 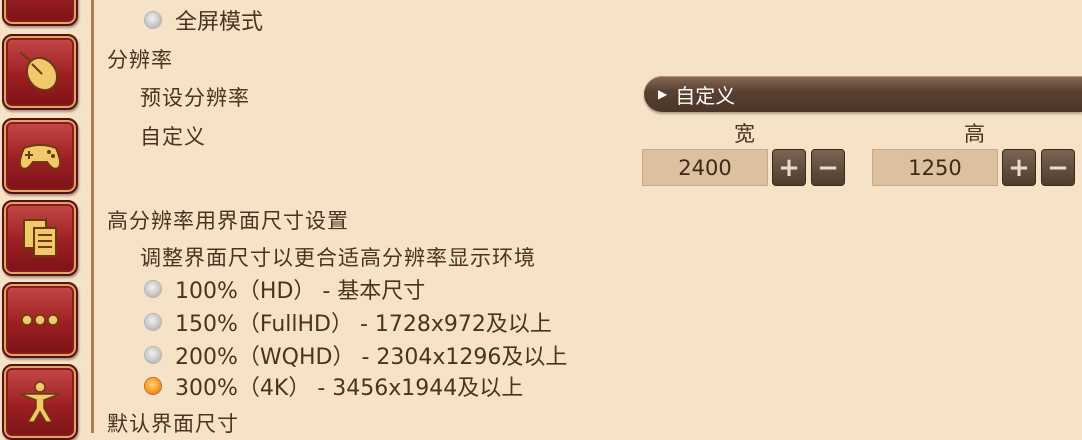 What do you see at coordinates (140, 60) in the screenshot?
I see `resolution-section-title: 分辨率` at bounding box center [140, 60].